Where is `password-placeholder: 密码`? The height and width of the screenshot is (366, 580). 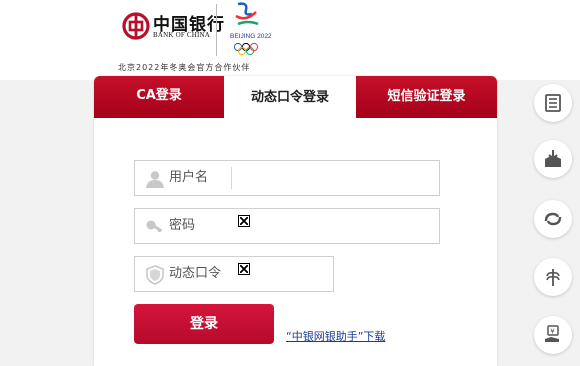 password-placeholder: 密码 is located at coordinates (182, 225).